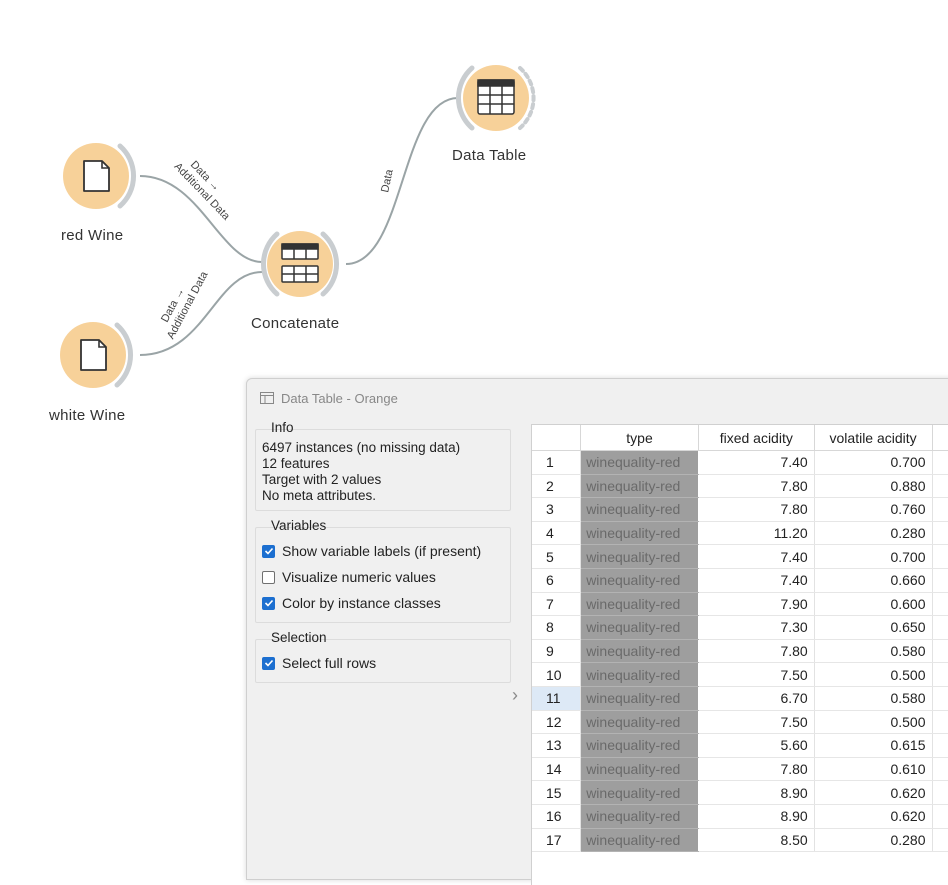  Describe the element at coordinates (740, 674) in the screenshot. I see `table-row: 10 winequality-red 7.50 0.500` at that location.